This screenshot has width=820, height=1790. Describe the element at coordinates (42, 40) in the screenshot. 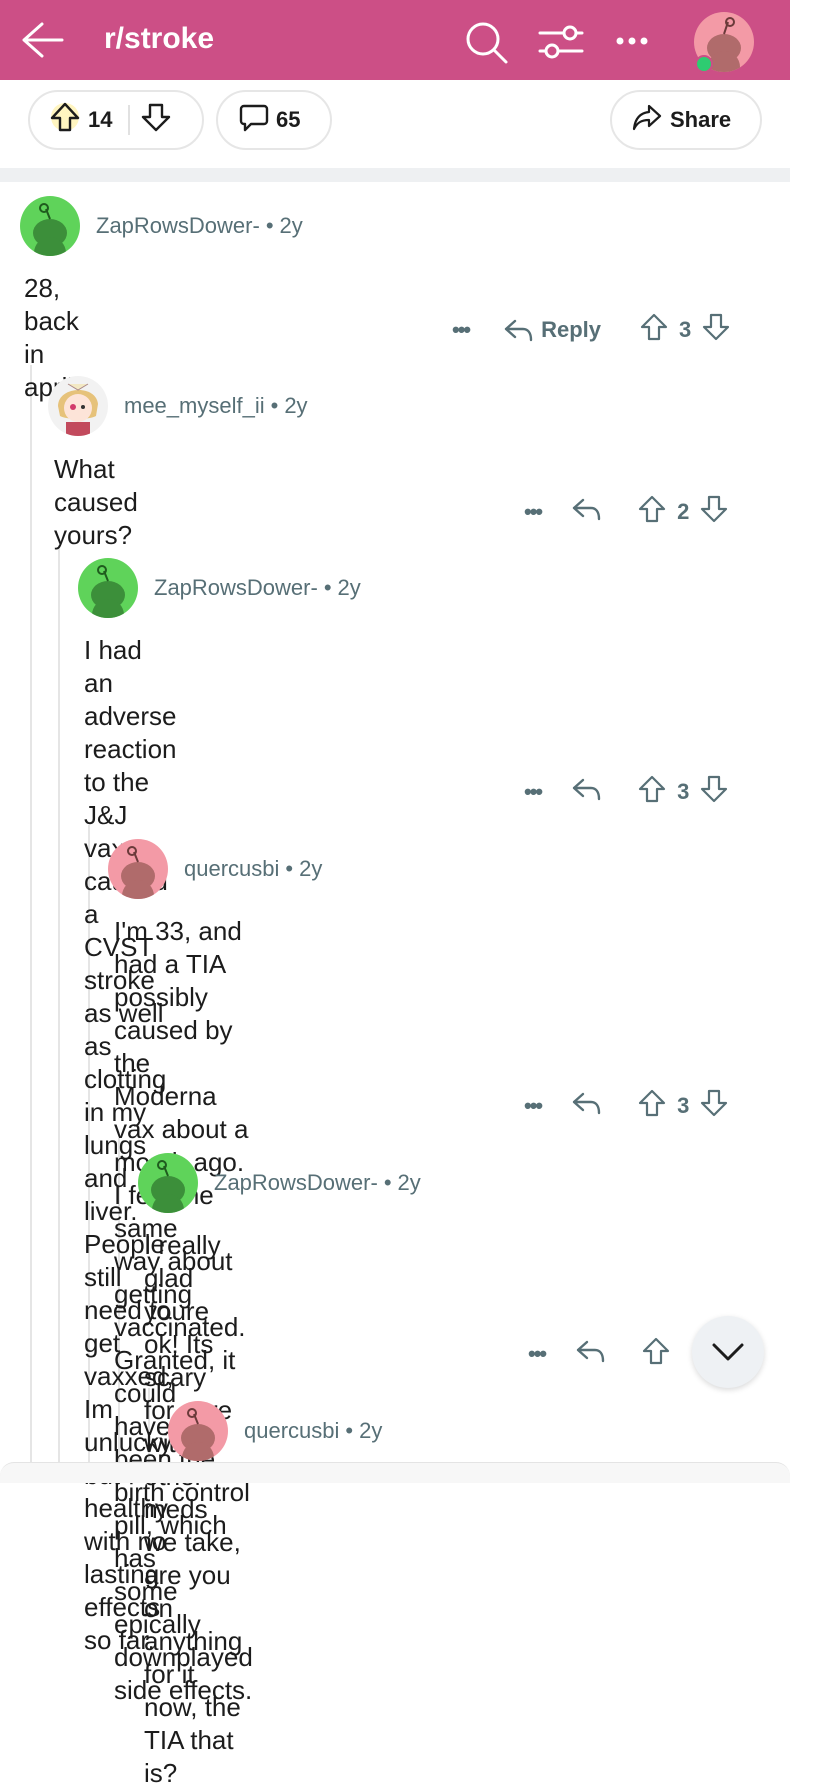

I see `back-arrow-icon` at that location.